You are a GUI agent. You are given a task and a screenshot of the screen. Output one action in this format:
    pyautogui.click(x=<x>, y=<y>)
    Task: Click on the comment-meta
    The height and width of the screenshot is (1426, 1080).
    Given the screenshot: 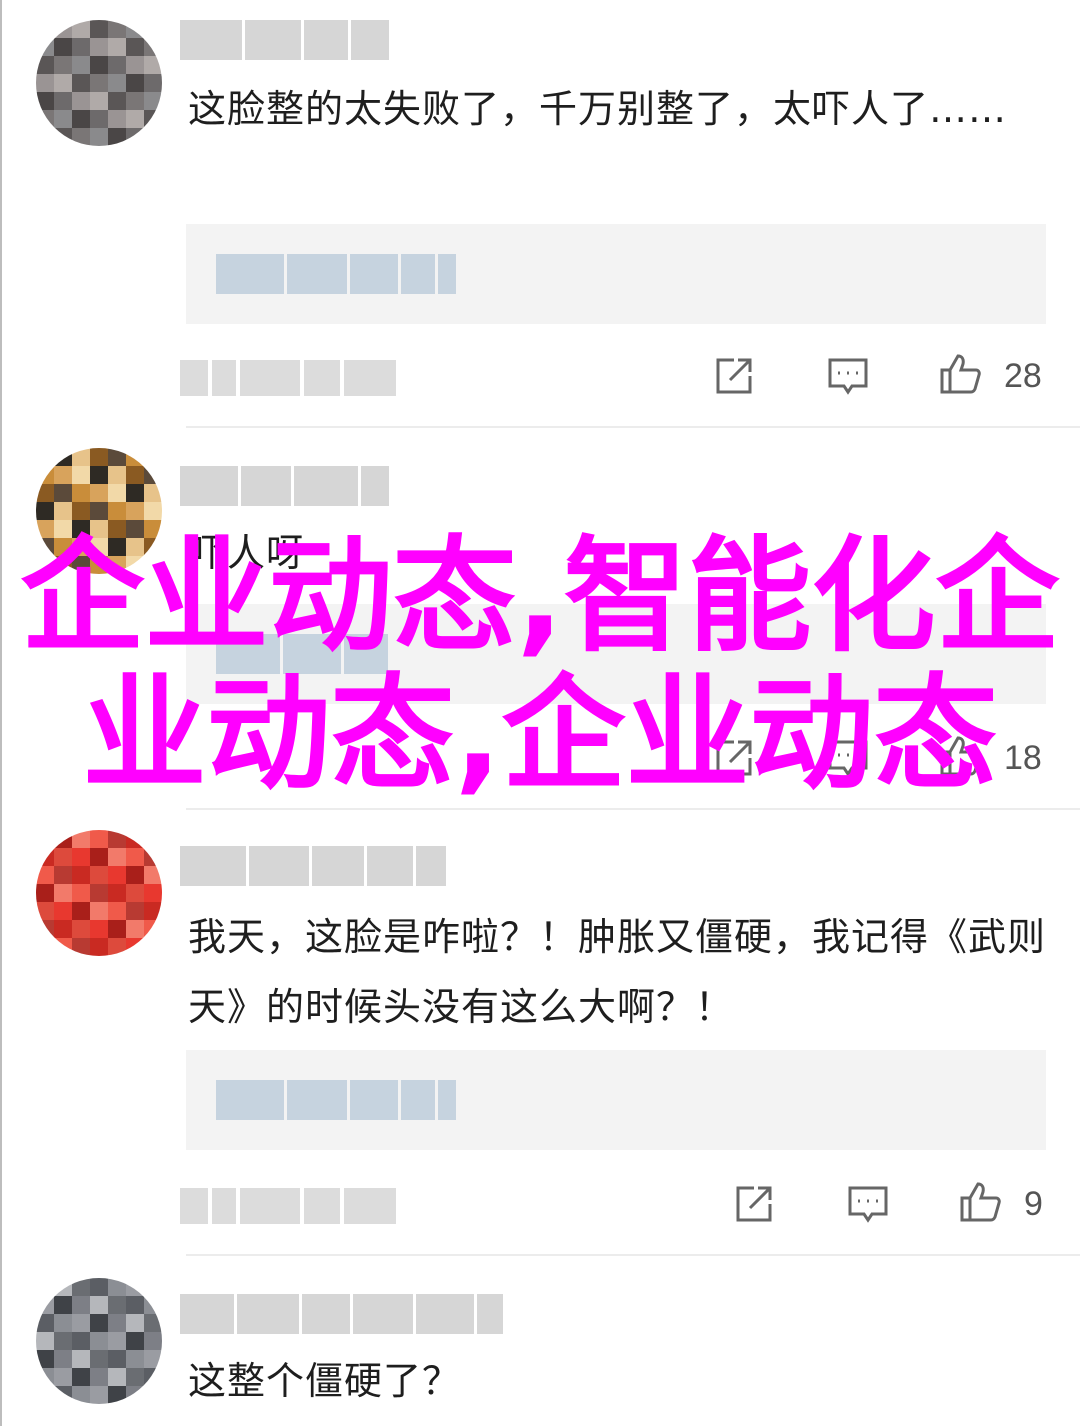 What is the action you would take?
    pyautogui.click(x=288, y=1206)
    